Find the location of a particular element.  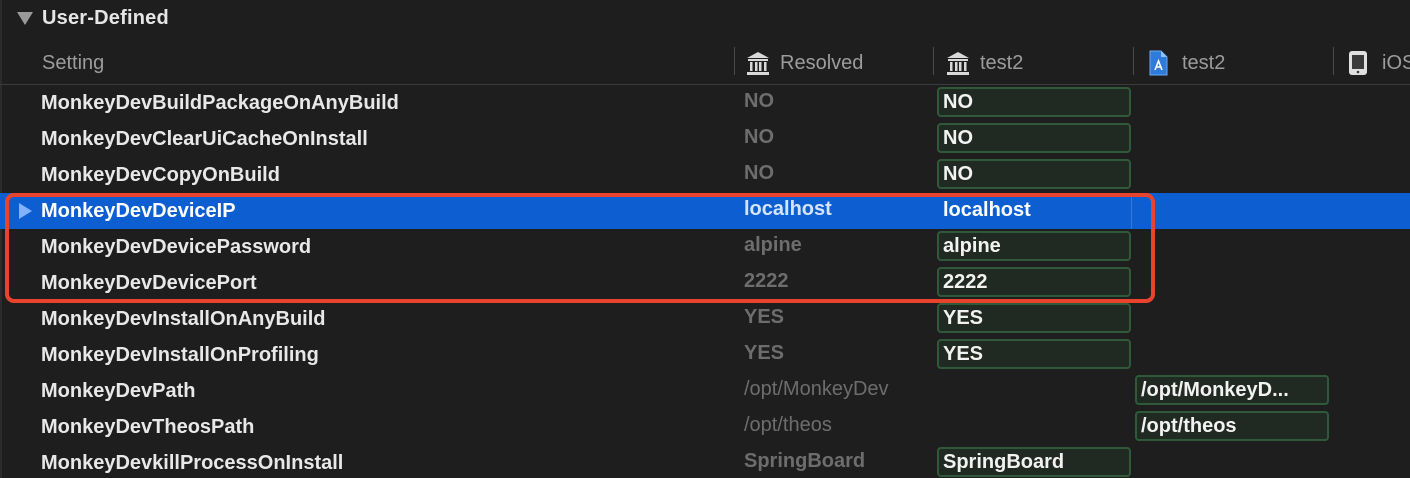

setting-row: MonkeyDevDevicePassword alpine alpine is located at coordinates (705, 247).